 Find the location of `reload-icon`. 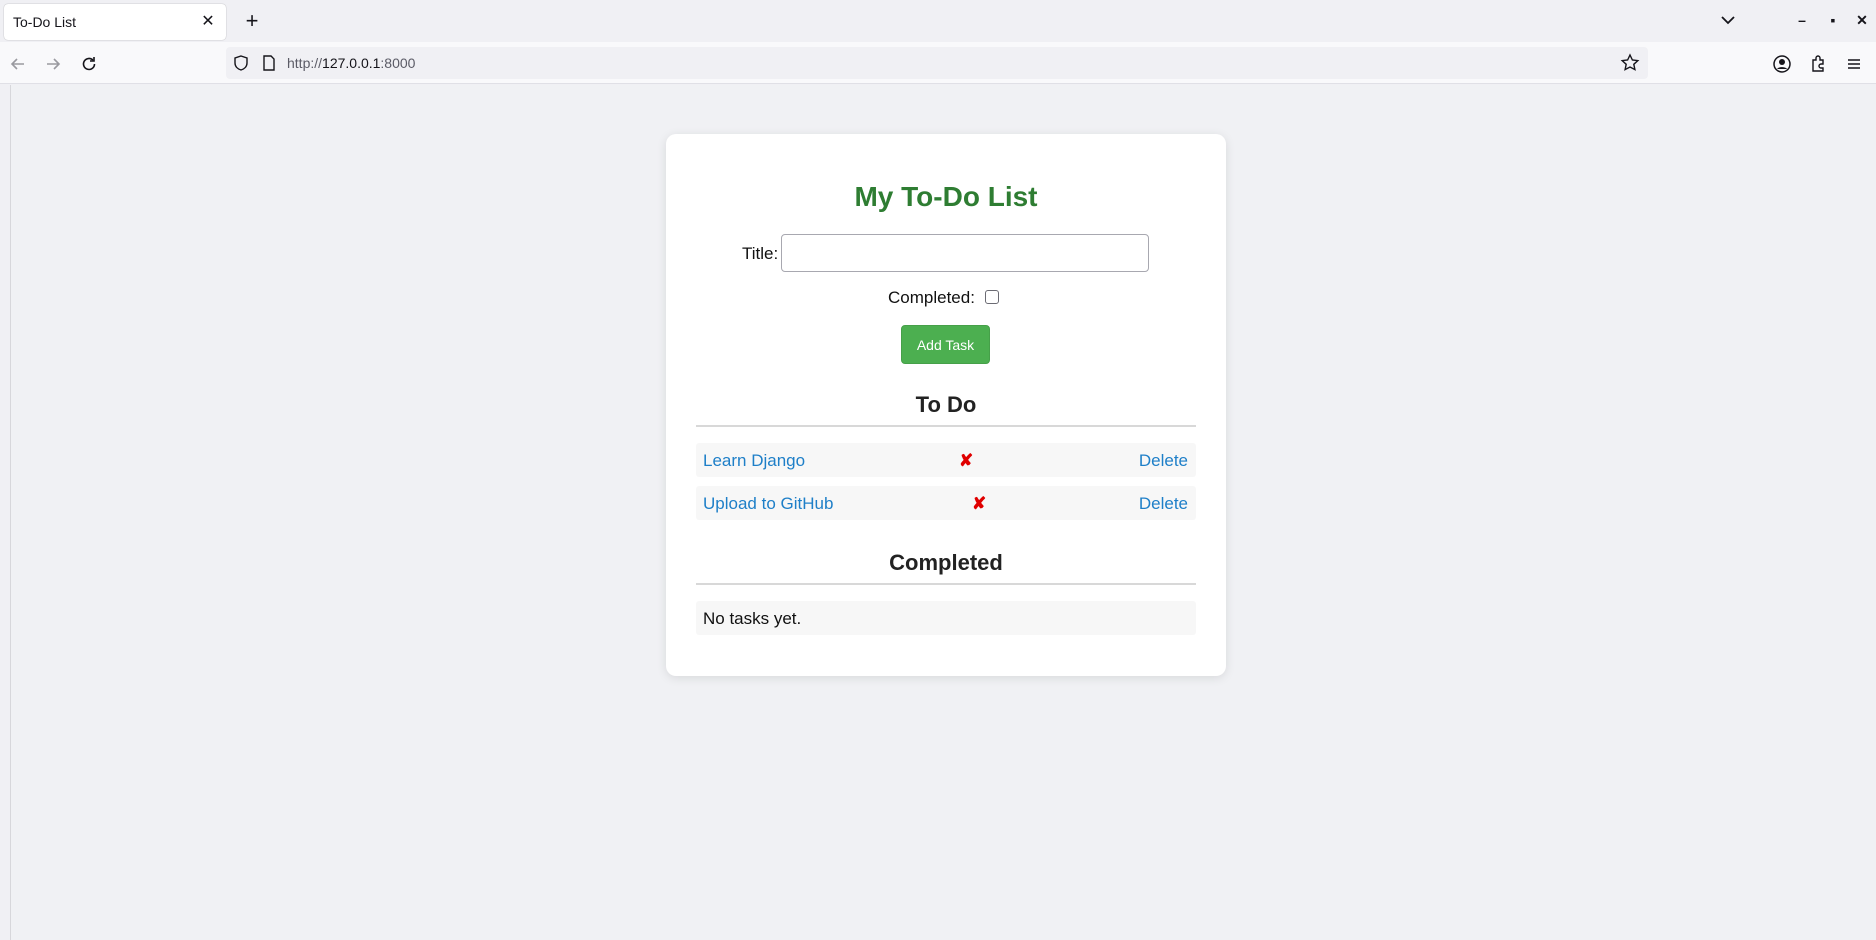

reload-icon is located at coordinates (89, 64).